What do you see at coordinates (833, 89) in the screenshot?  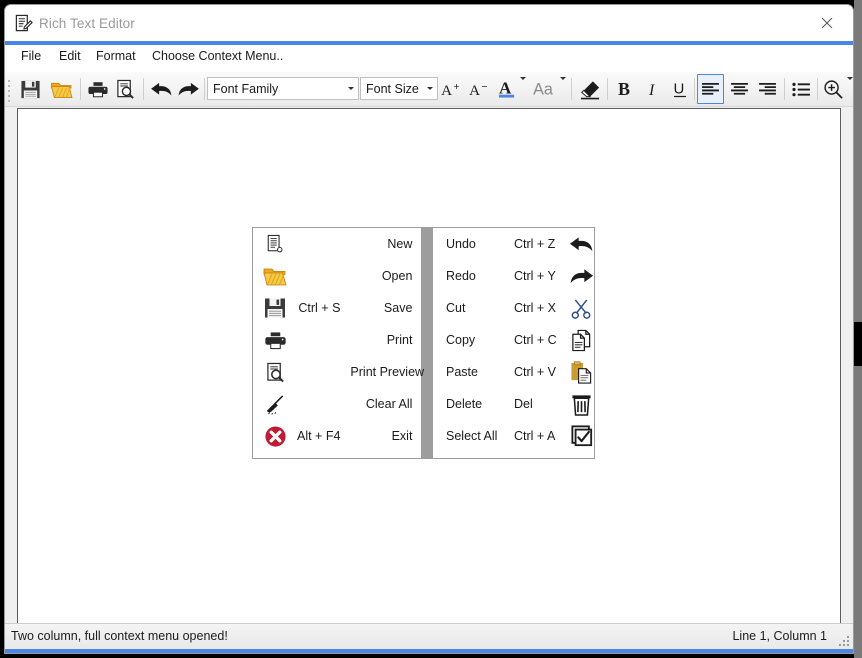 I see `zoom-button` at bounding box center [833, 89].